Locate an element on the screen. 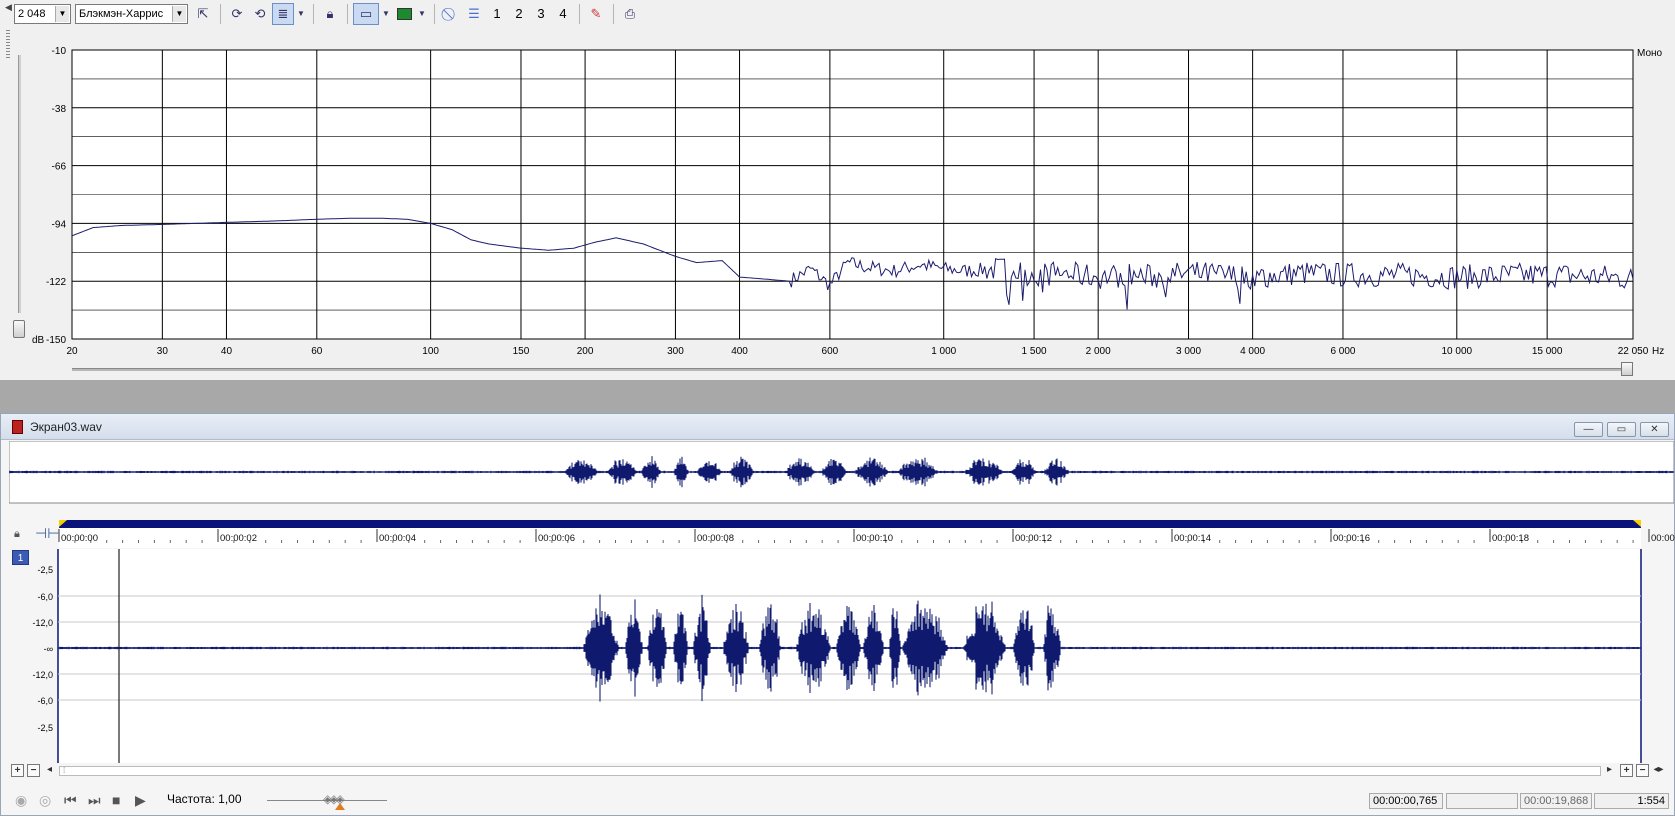 The height and width of the screenshot is (816, 1675). restore-button: ▭ is located at coordinates (1621, 429).